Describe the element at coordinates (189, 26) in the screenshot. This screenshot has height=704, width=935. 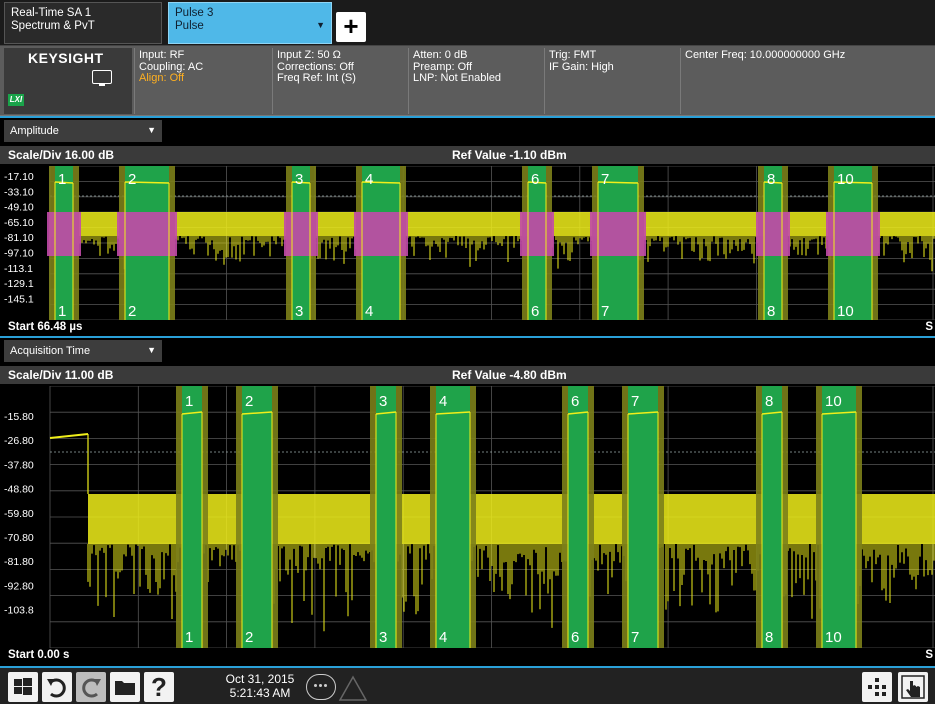
I see `measurement-tab-line2: Pulse` at that location.